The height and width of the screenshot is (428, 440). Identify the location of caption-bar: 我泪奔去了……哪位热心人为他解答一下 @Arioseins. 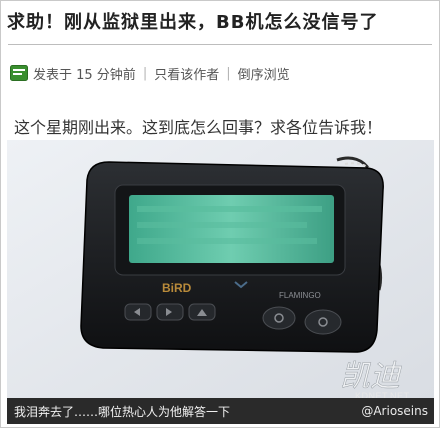
(220, 411).